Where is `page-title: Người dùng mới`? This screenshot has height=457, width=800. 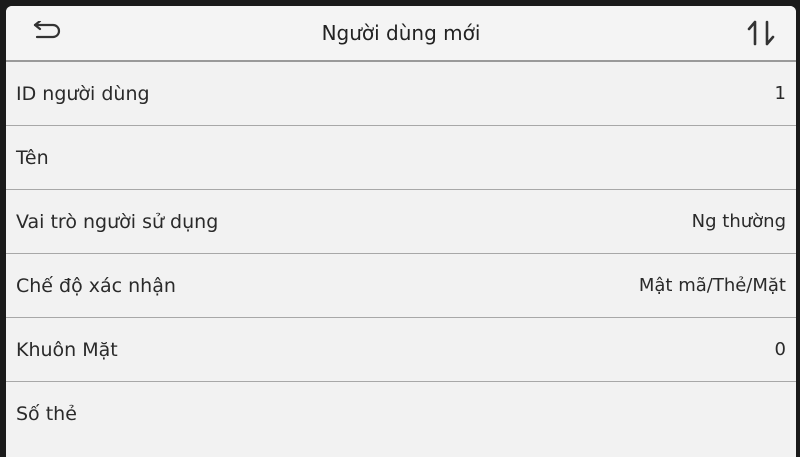 page-title: Người dùng mới is located at coordinates (401, 33).